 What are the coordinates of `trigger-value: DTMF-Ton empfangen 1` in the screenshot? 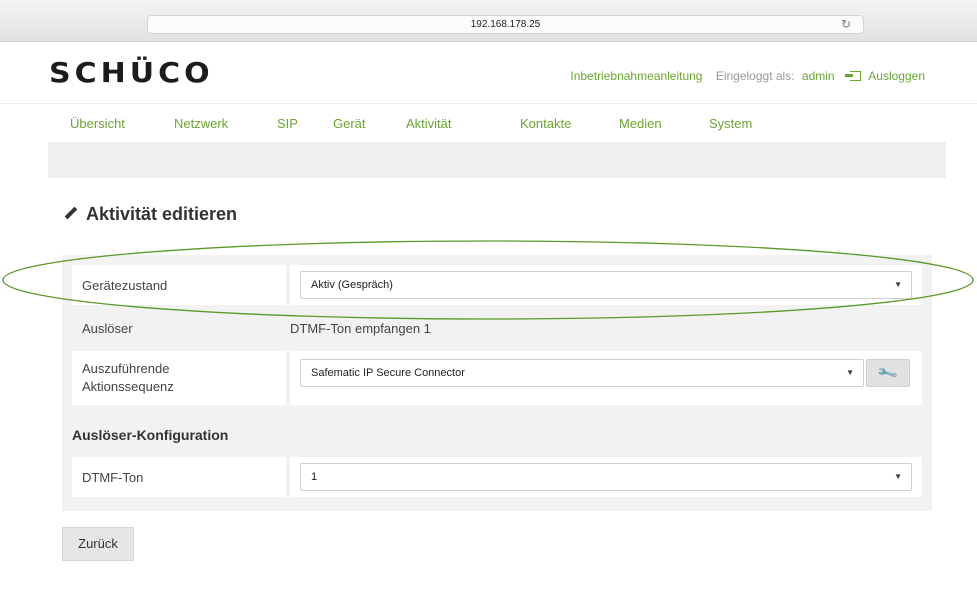 It's located at (360, 328).